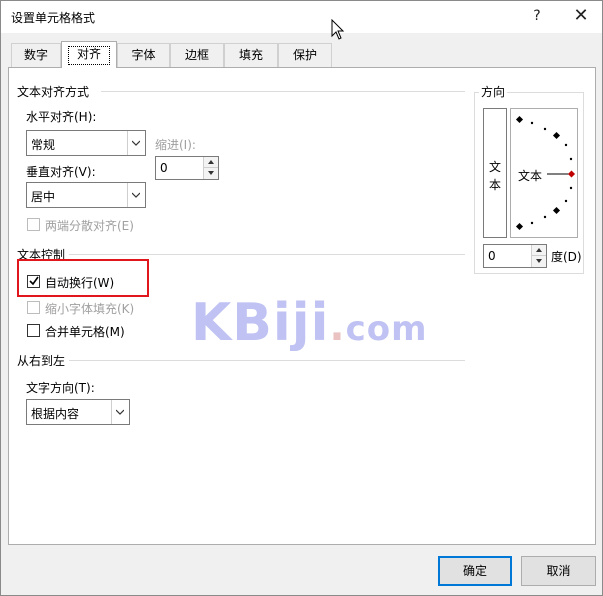 The image size is (603, 596). What do you see at coordinates (89, 226) in the screenshot?
I see `justify-distributed-label: 两端分散对齐(E)` at bounding box center [89, 226].